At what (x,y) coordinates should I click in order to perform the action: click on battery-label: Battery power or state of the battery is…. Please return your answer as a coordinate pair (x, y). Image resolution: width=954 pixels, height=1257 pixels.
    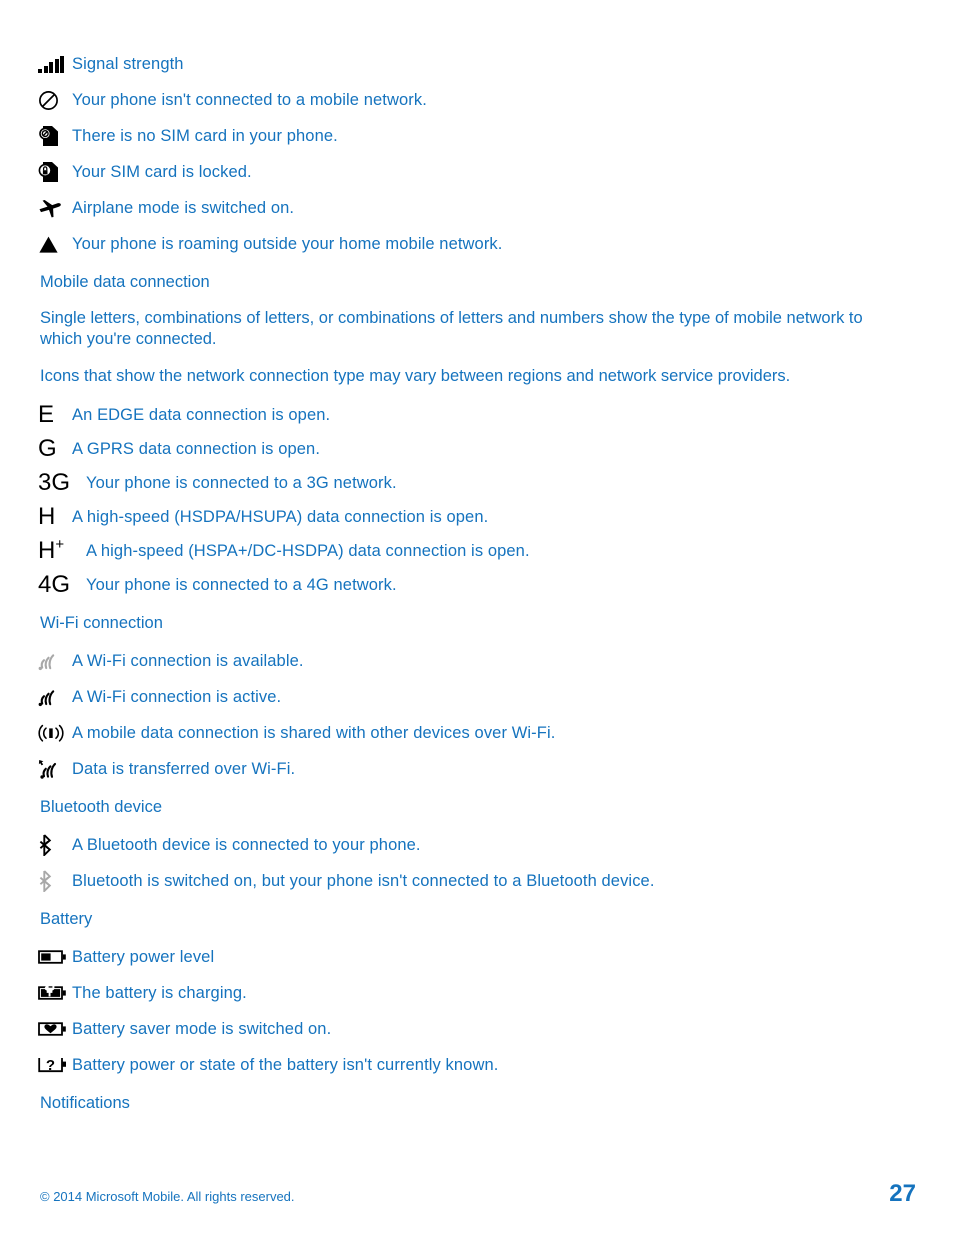
    Looking at the image, I should click on (285, 1065).